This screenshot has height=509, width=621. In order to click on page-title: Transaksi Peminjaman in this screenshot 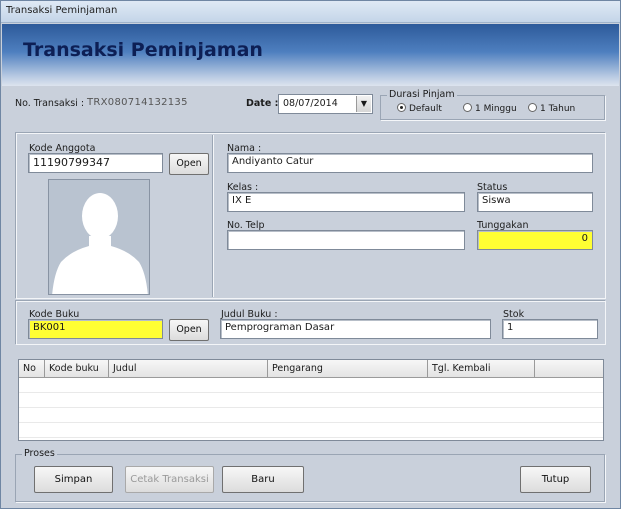, I will do `click(143, 50)`.